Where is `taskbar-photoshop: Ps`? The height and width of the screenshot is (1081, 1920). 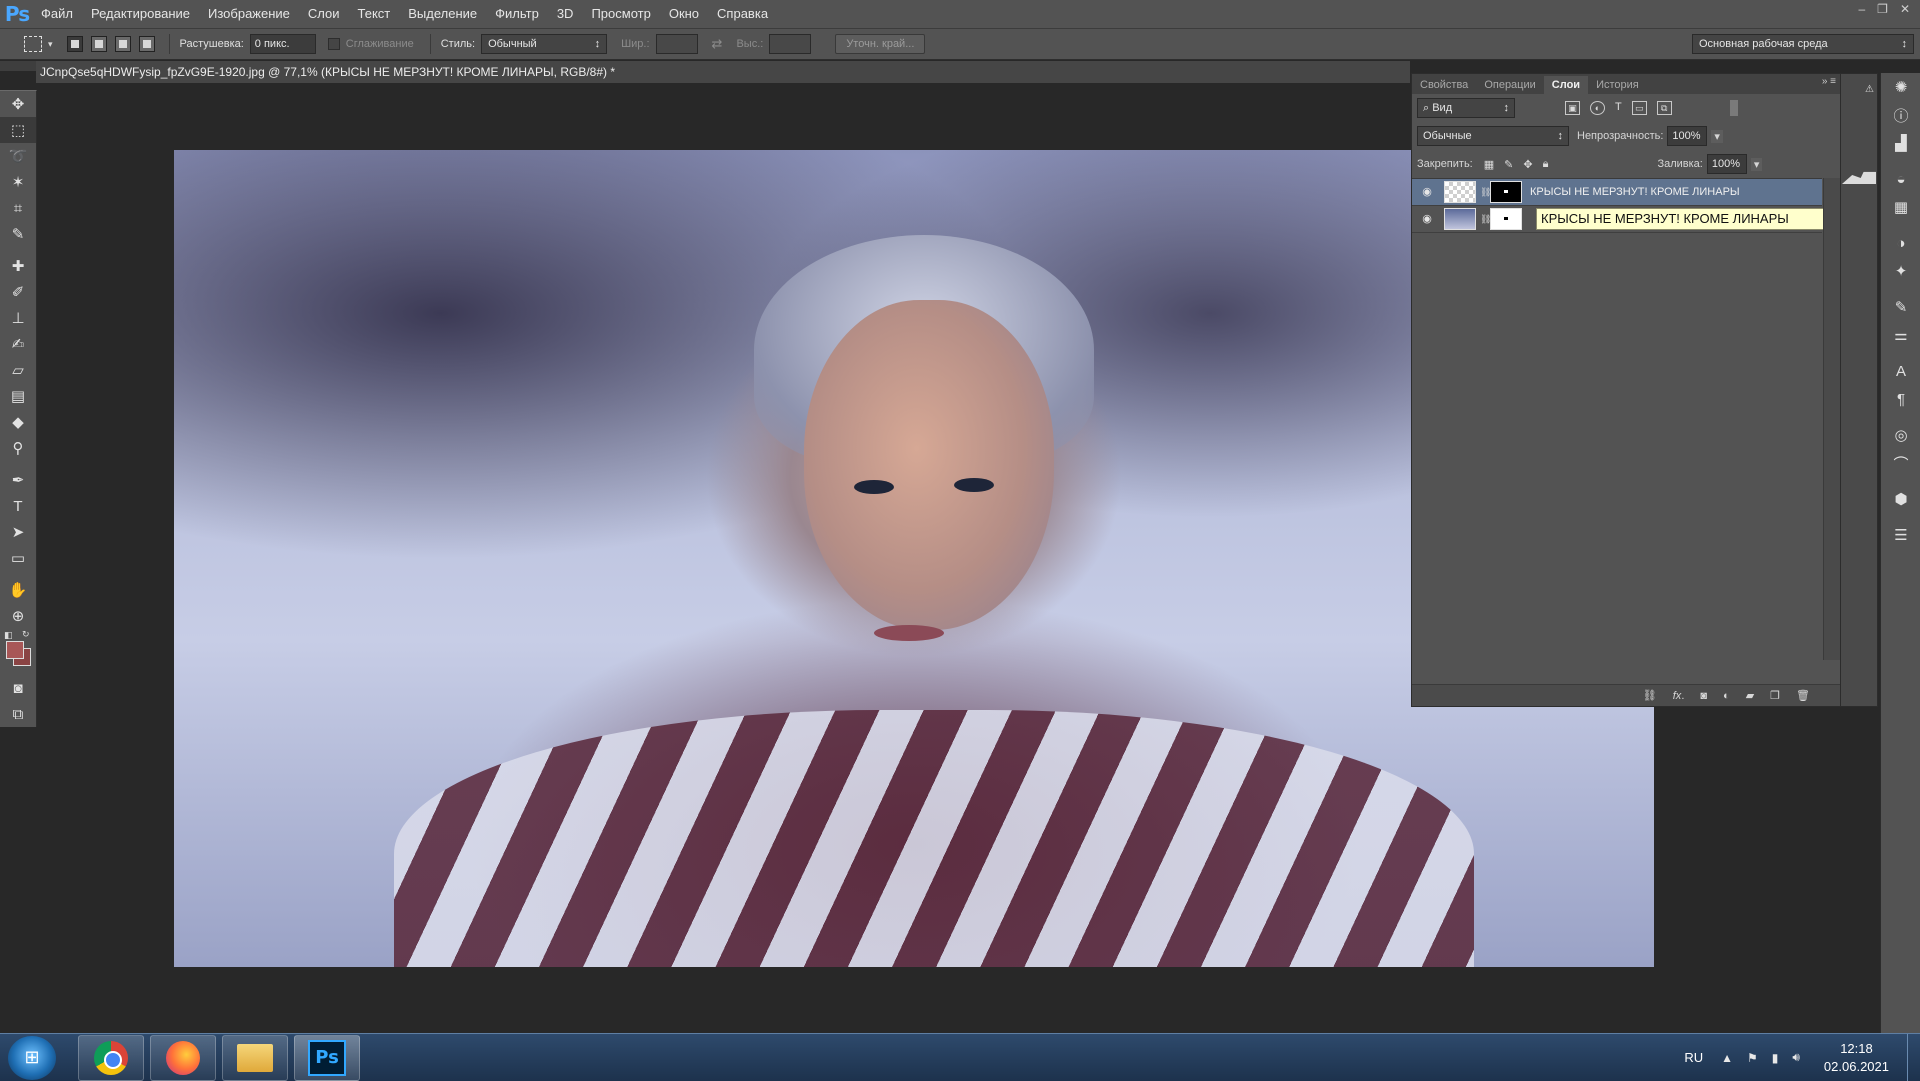
taskbar-photoshop: Ps is located at coordinates (327, 1057).